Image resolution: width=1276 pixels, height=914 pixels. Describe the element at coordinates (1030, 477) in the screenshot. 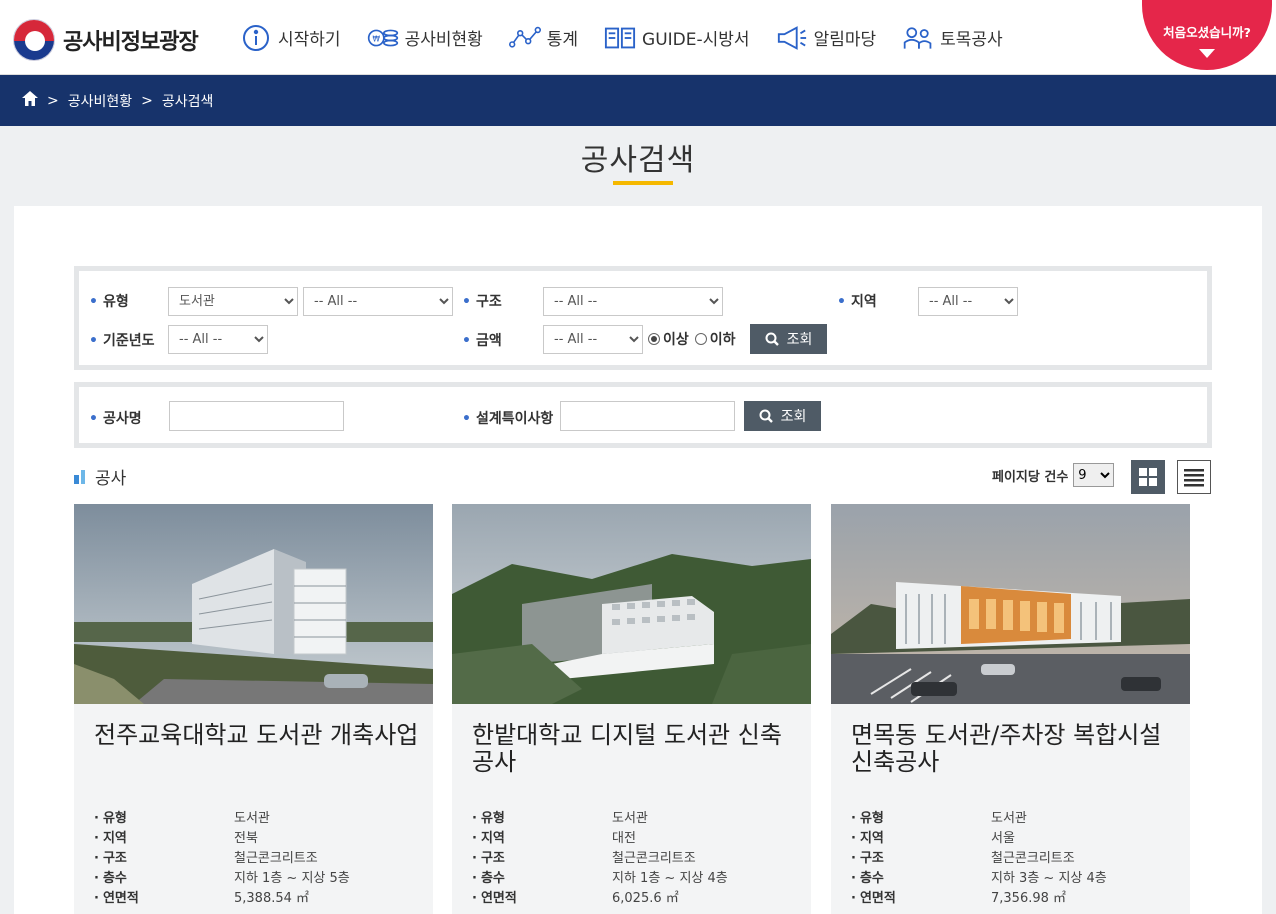

I see `per-page-label: 페이지당 건수` at that location.